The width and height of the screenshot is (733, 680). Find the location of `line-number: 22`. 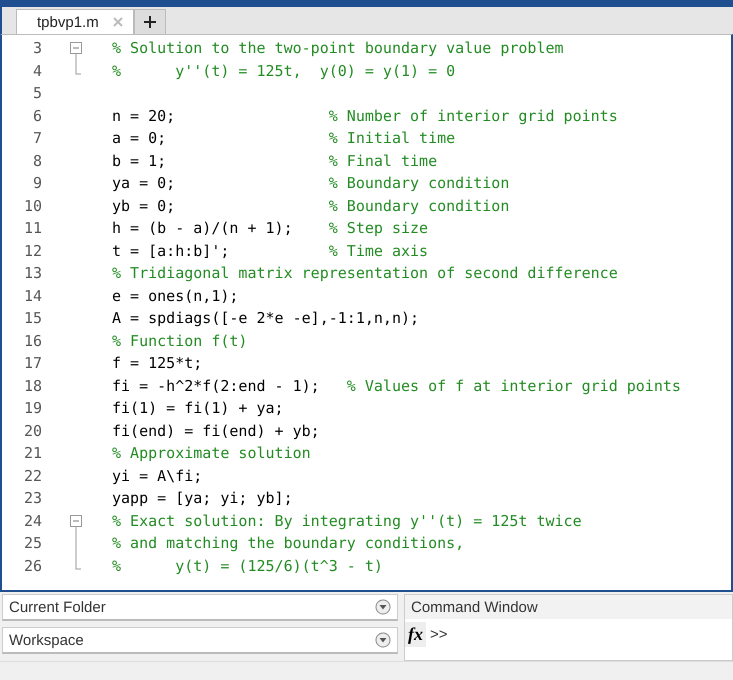

line-number: 22 is located at coordinates (32, 475).